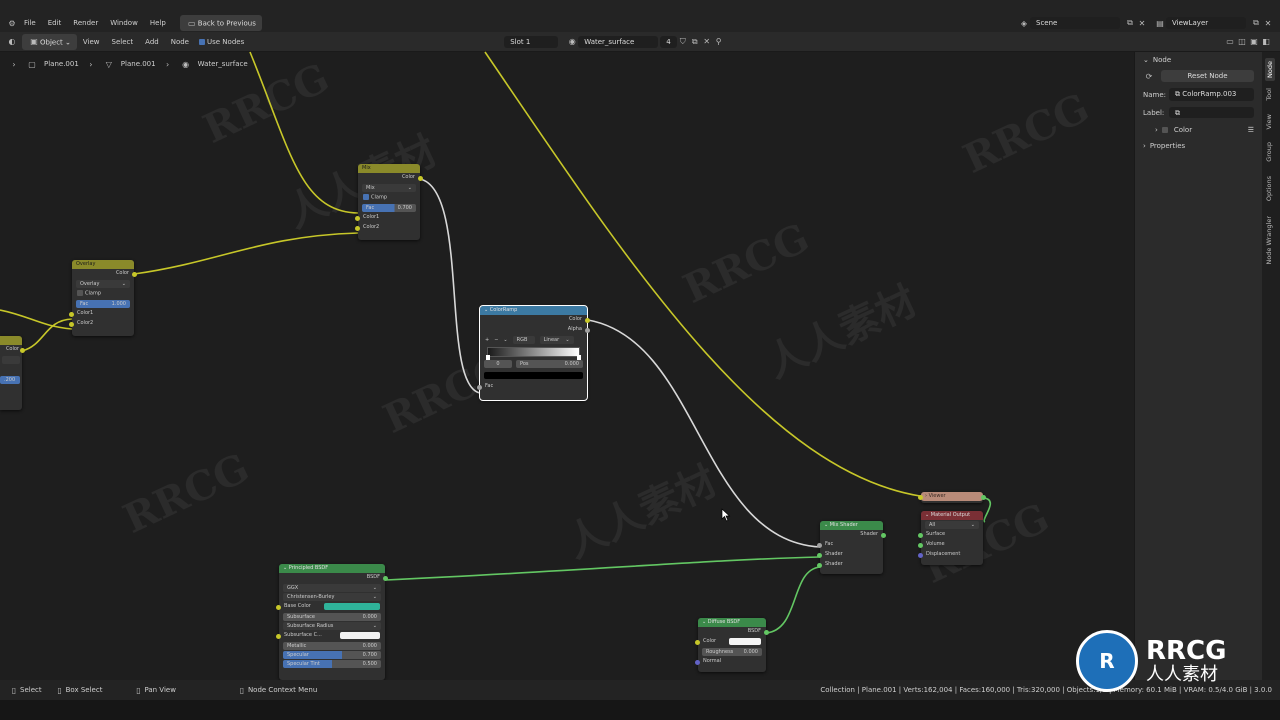 The width and height of the screenshot is (1280, 720). What do you see at coordinates (223, 64) in the screenshot?
I see `breadcrumb-material: Water_surface` at bounding box center [223, 64].